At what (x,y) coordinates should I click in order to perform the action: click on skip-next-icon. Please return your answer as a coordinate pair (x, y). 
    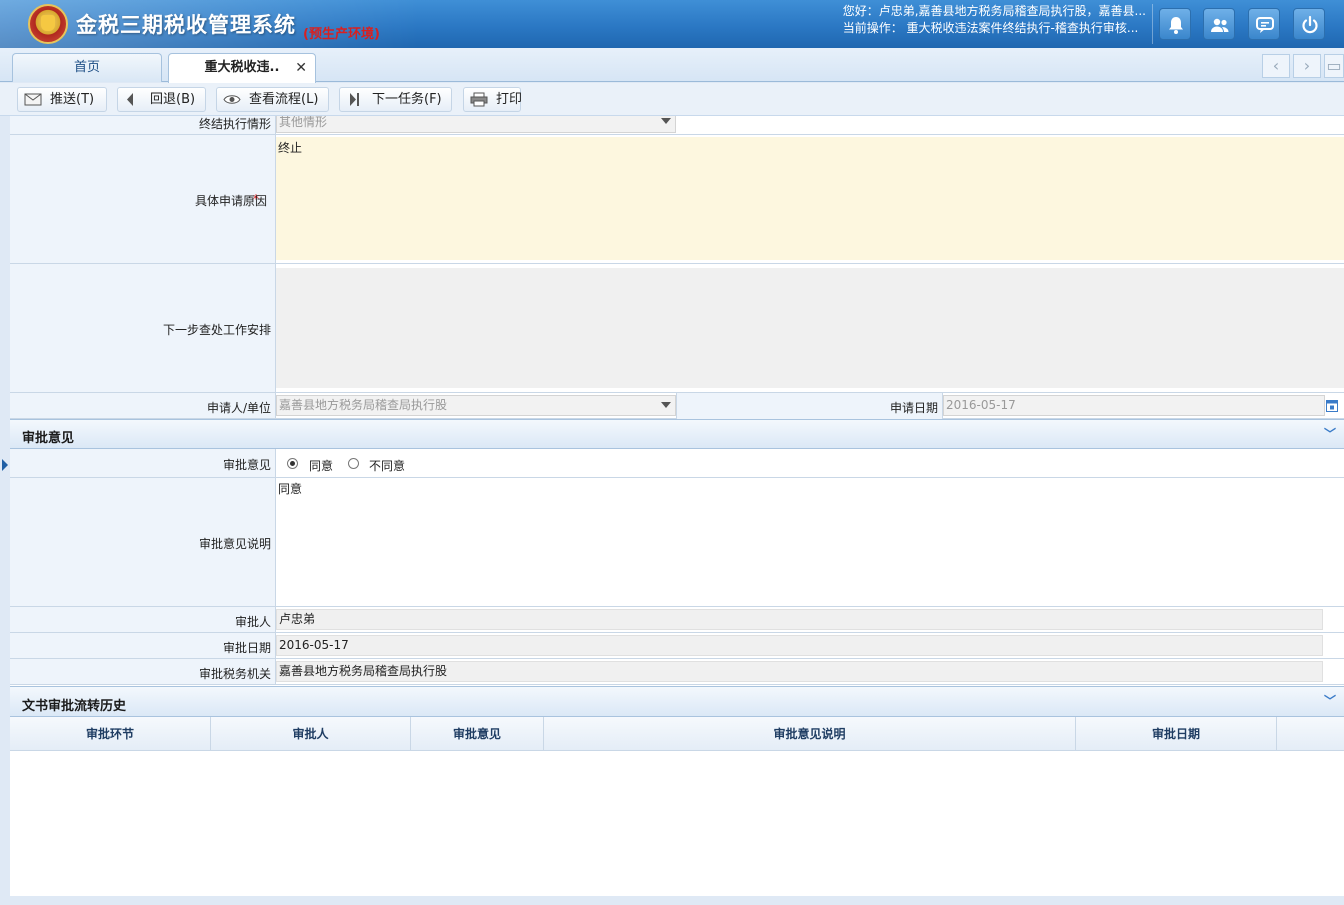
    Looking at the image, I should click on (354, 99).